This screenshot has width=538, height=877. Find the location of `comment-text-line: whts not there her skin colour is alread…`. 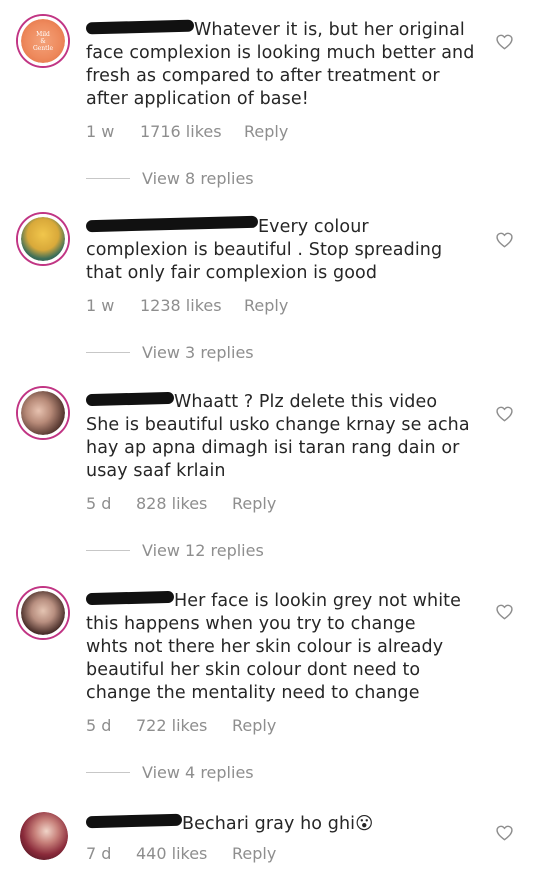

comment-text-line: whts not there her skin colour is alread… is located at coordinates (265, 647).